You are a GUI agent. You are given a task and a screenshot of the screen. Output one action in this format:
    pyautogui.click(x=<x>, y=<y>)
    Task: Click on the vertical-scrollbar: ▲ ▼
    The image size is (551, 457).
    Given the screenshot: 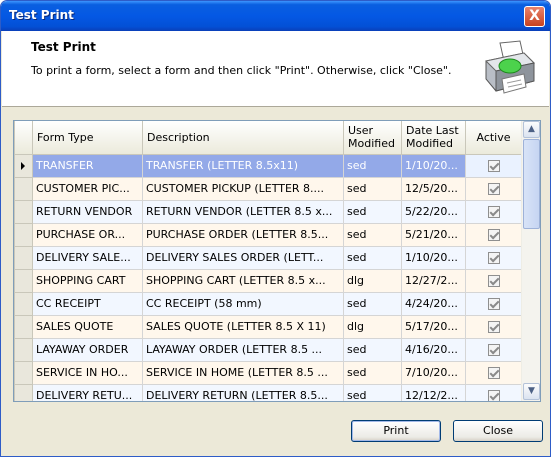 What is the action you would take?
    pyautogui.click(x=530, y=261)
    